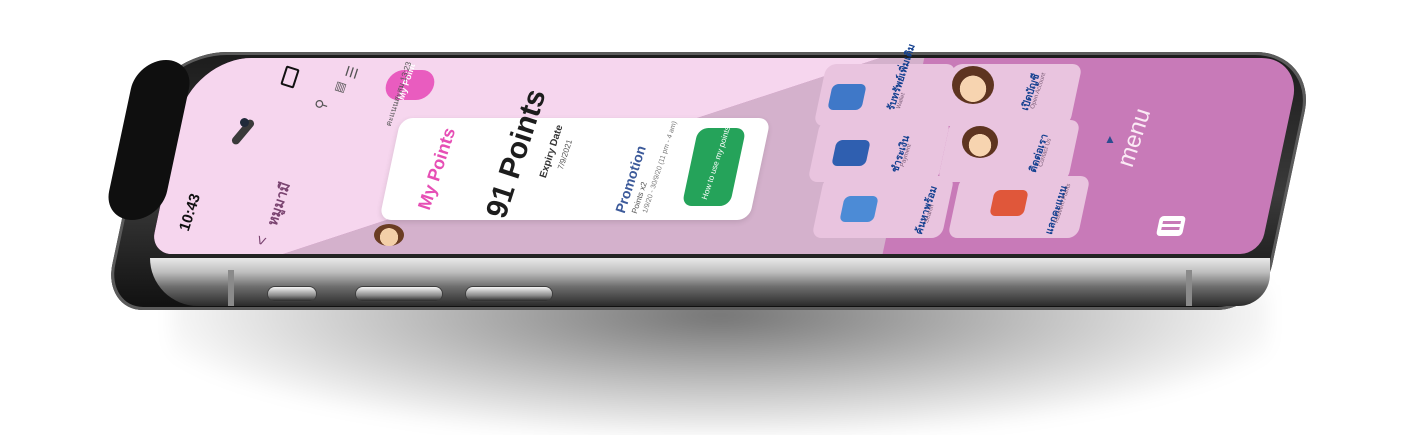  What do you see at coordinates (231, 288) in the screenshot?
I see `antenna-seam-left` at bounding box center [231, 288].